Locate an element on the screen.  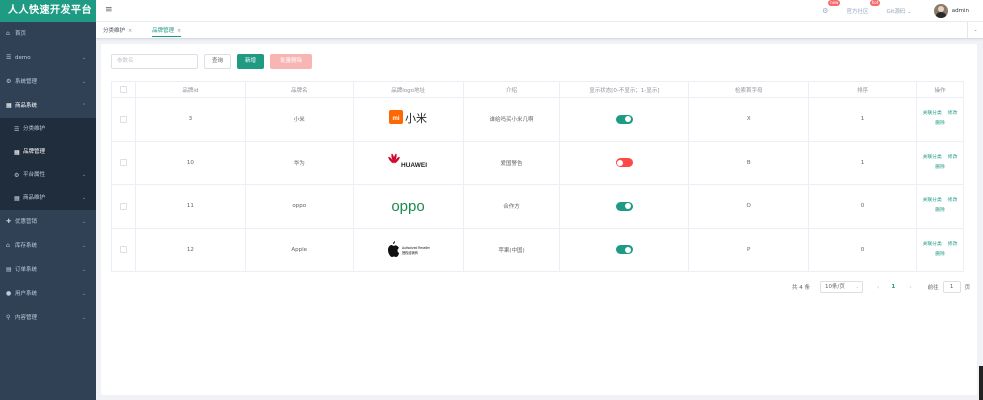
cell-brand-name: Apple is located at coordinates (299, 250).